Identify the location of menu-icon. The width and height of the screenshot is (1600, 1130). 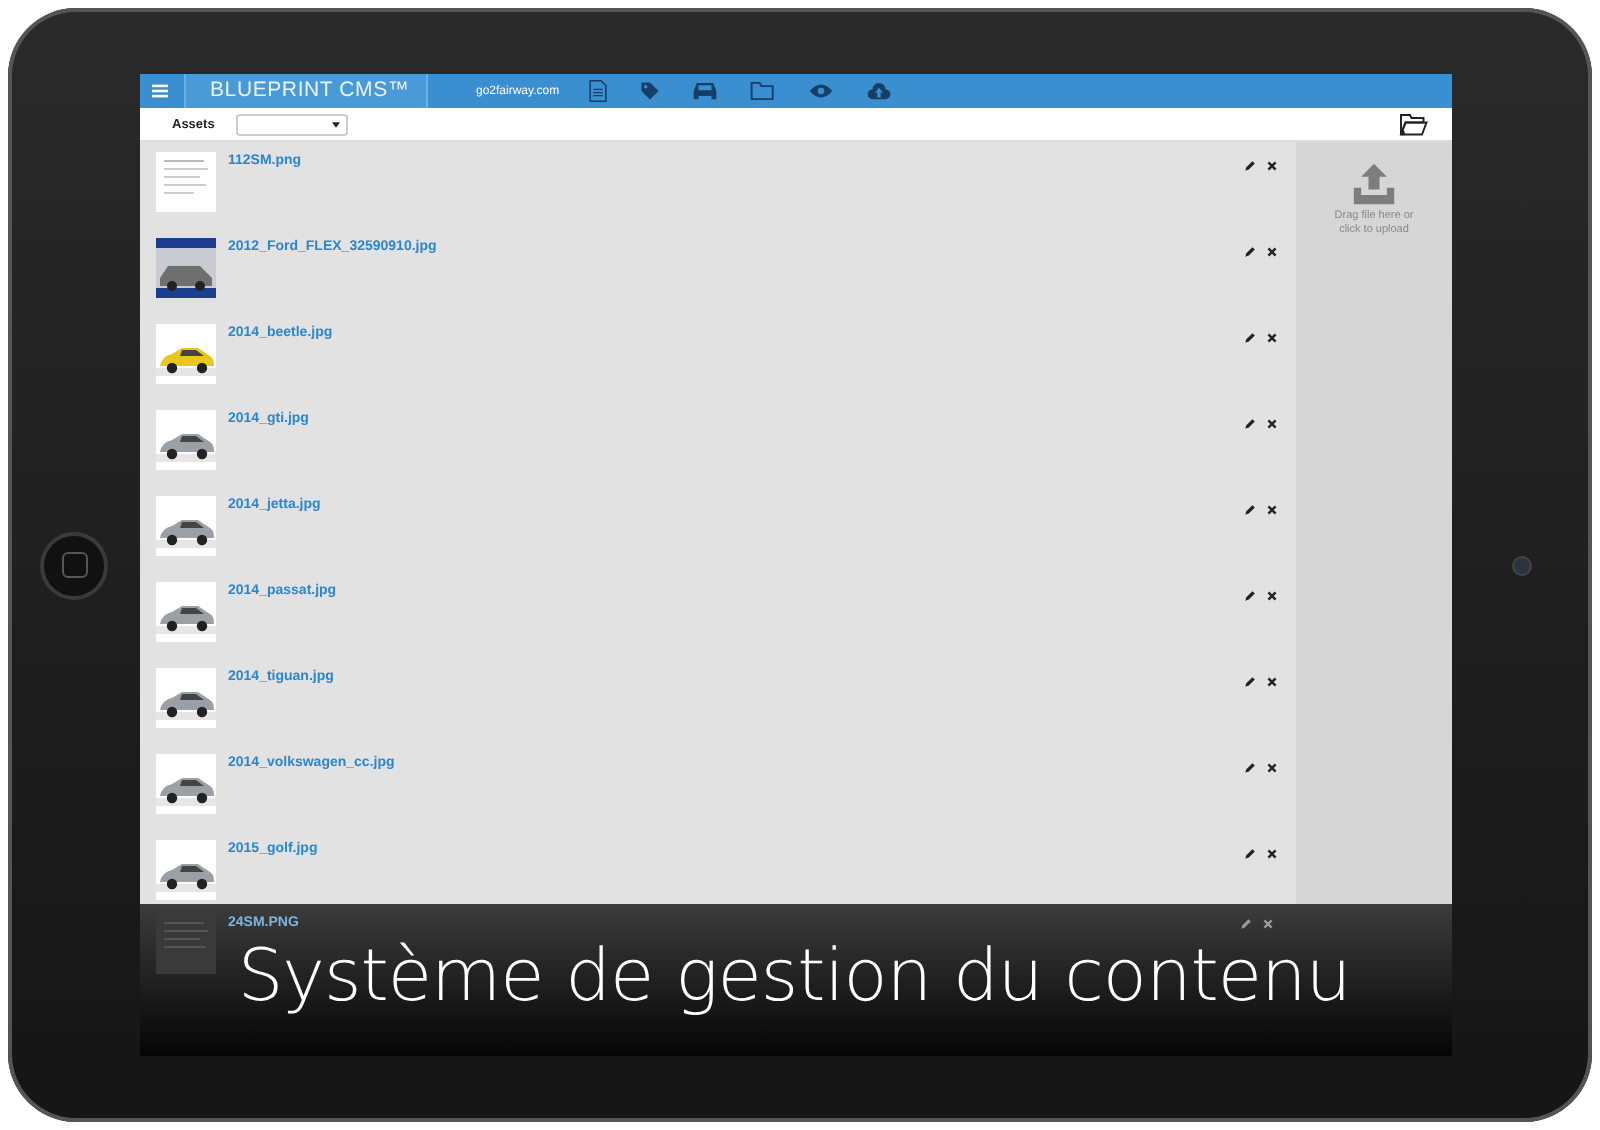
(160, 91).